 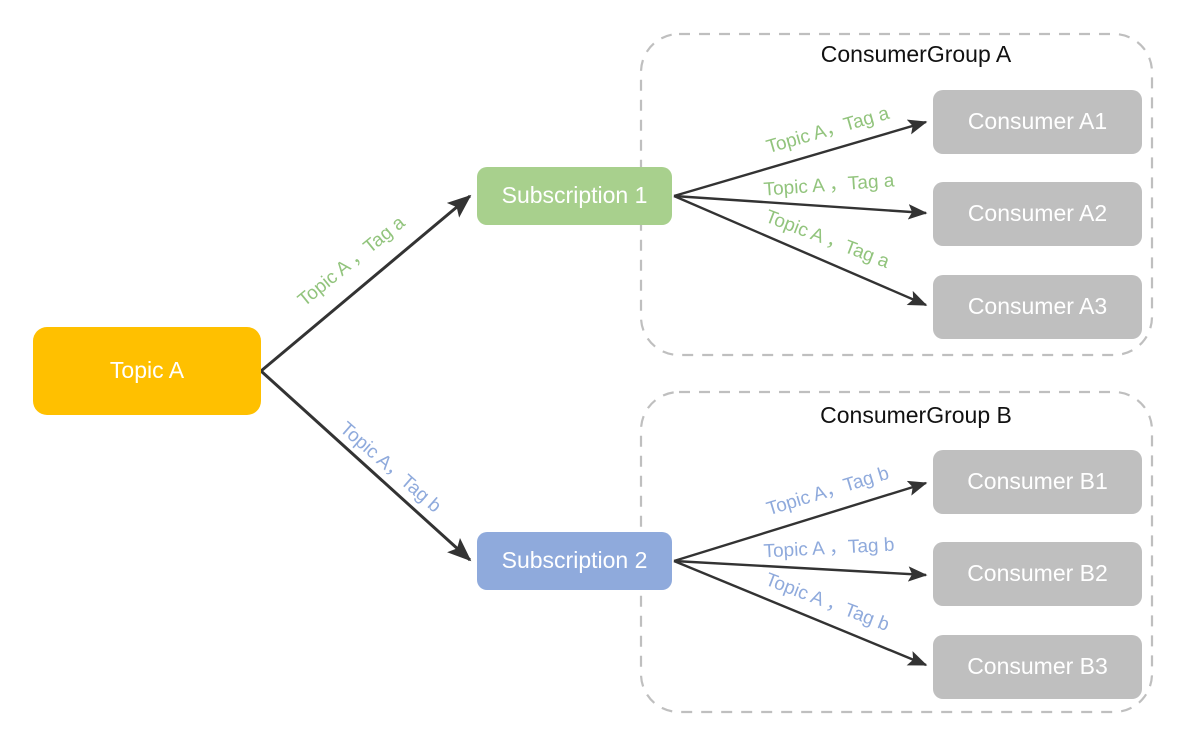 I want to click on subscription-2-node: Subscription 2, so click(x=574, y=561).